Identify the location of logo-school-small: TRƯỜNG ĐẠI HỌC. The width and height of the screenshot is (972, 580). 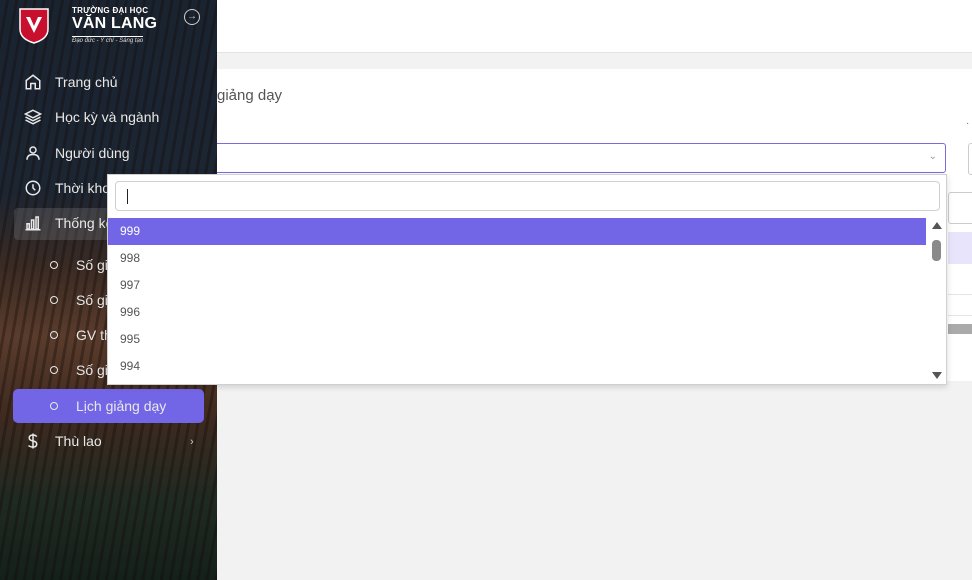
(110, 10).